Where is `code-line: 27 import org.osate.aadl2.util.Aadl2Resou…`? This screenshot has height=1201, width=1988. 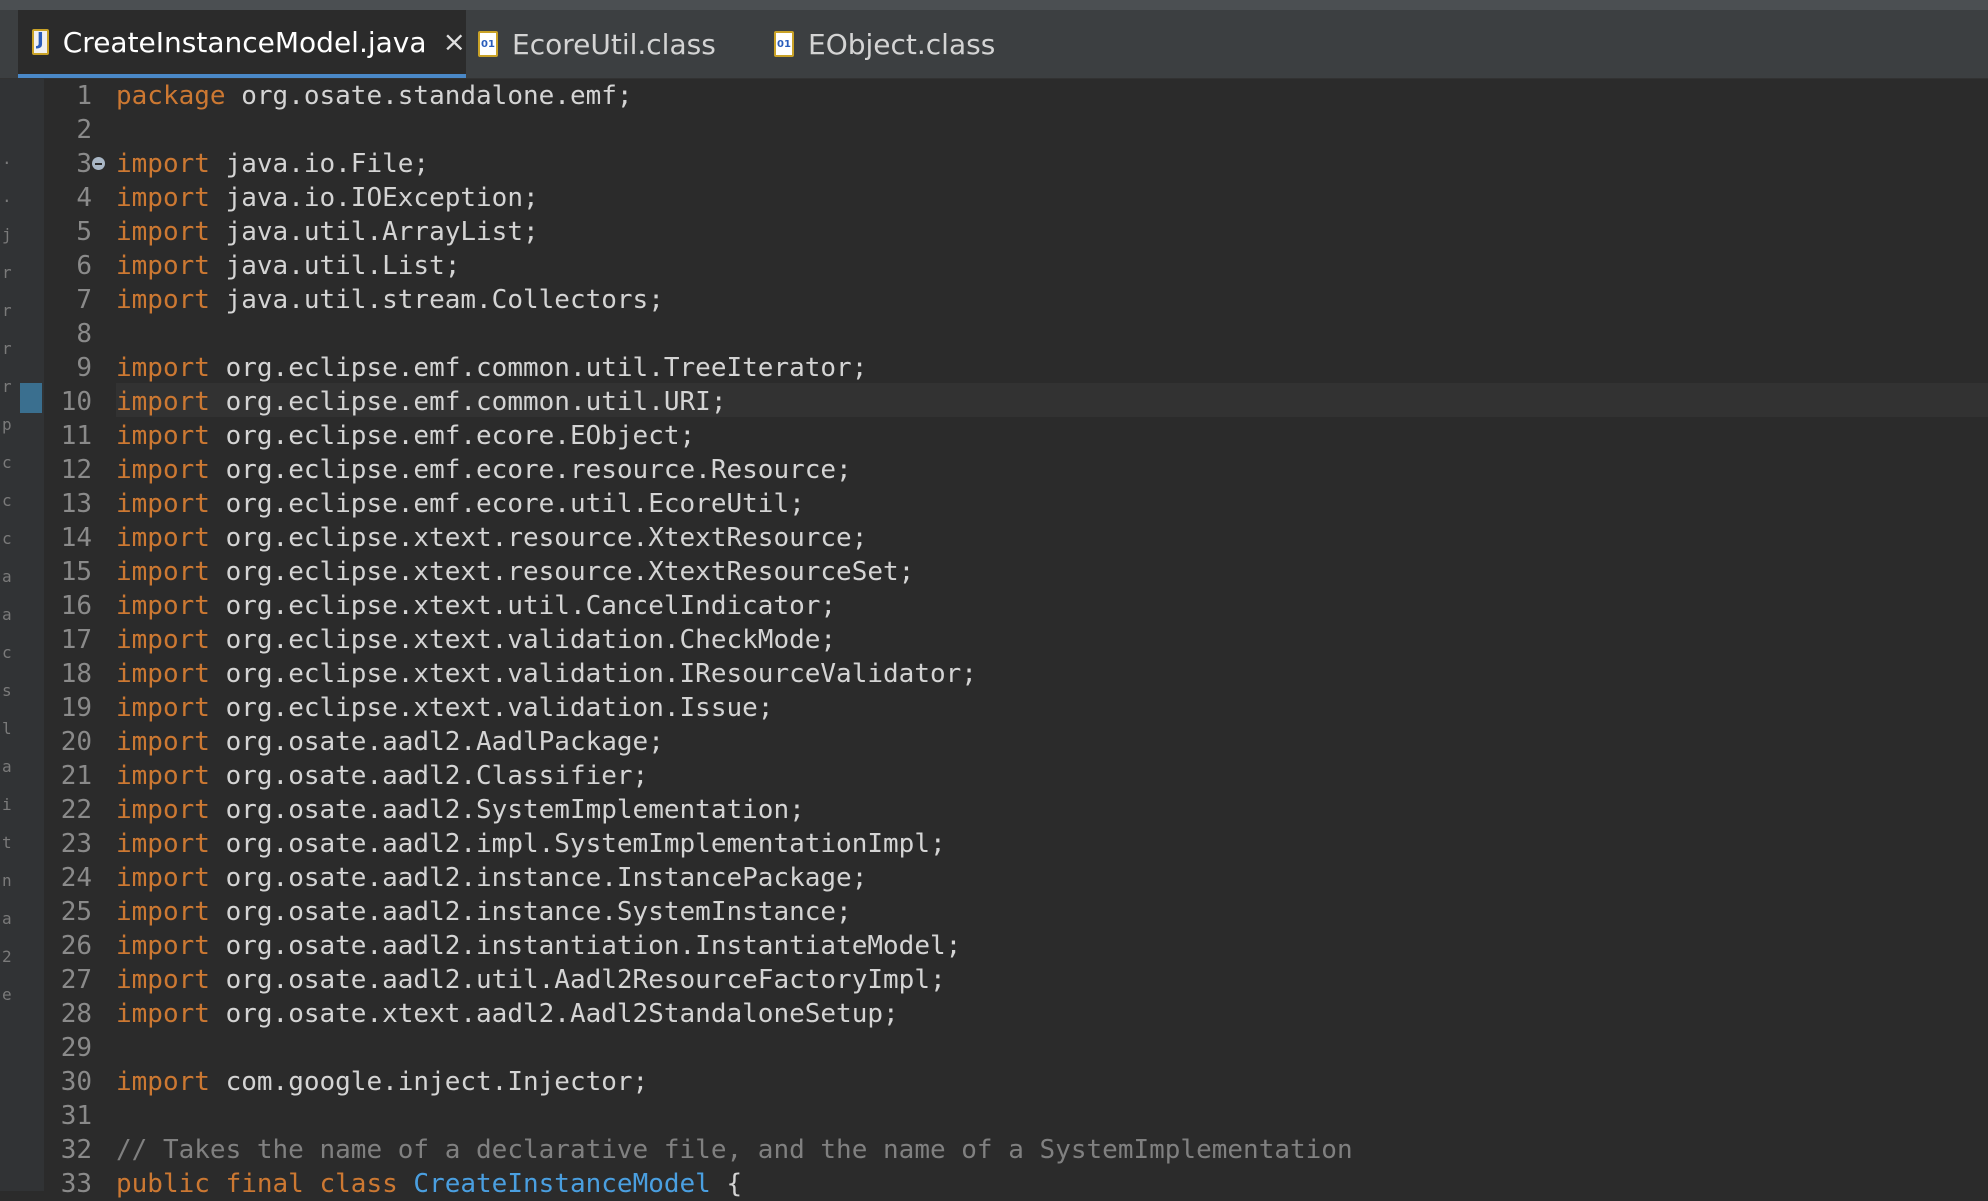 code-line: 27 import org.osate.aadl2.util.Aadl2Resou… is located at coordinates (994, 980).